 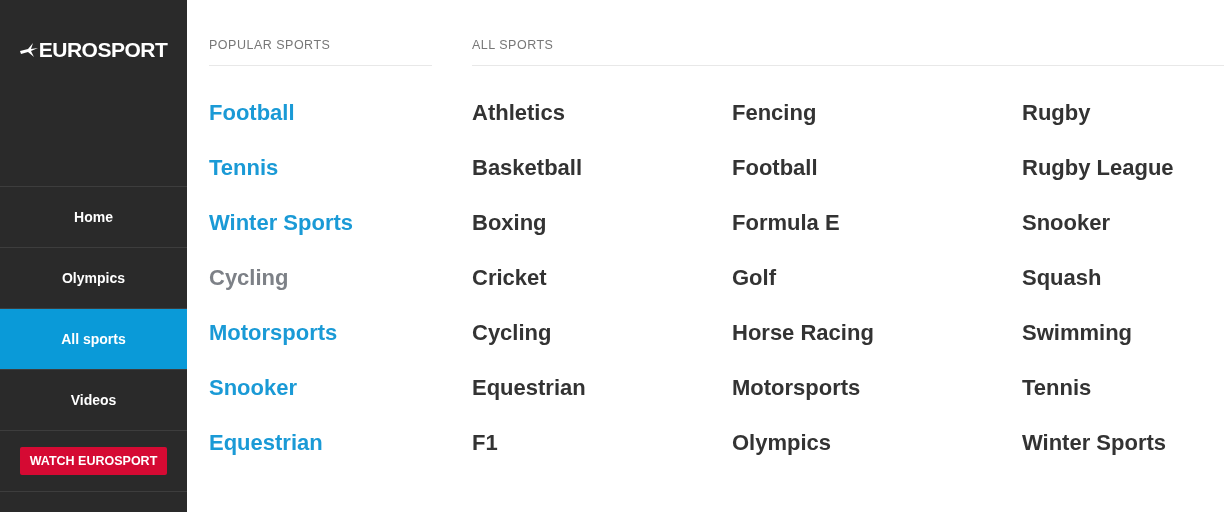 What do you see at coordinates (877, 388) in the screenshot?
I see `sport-link: Motorsports` at bounding box center [877, 388].